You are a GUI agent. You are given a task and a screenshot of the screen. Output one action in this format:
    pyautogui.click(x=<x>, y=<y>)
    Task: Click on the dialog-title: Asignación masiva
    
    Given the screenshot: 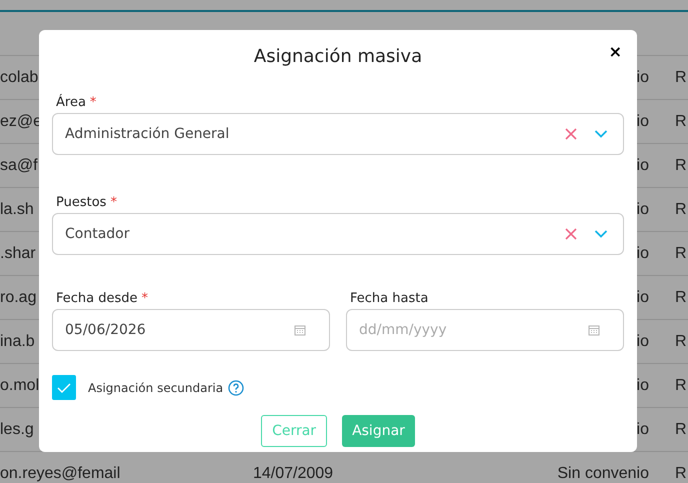 What is the action you would take?
    pyautogui.click(x=338, y=57)
    